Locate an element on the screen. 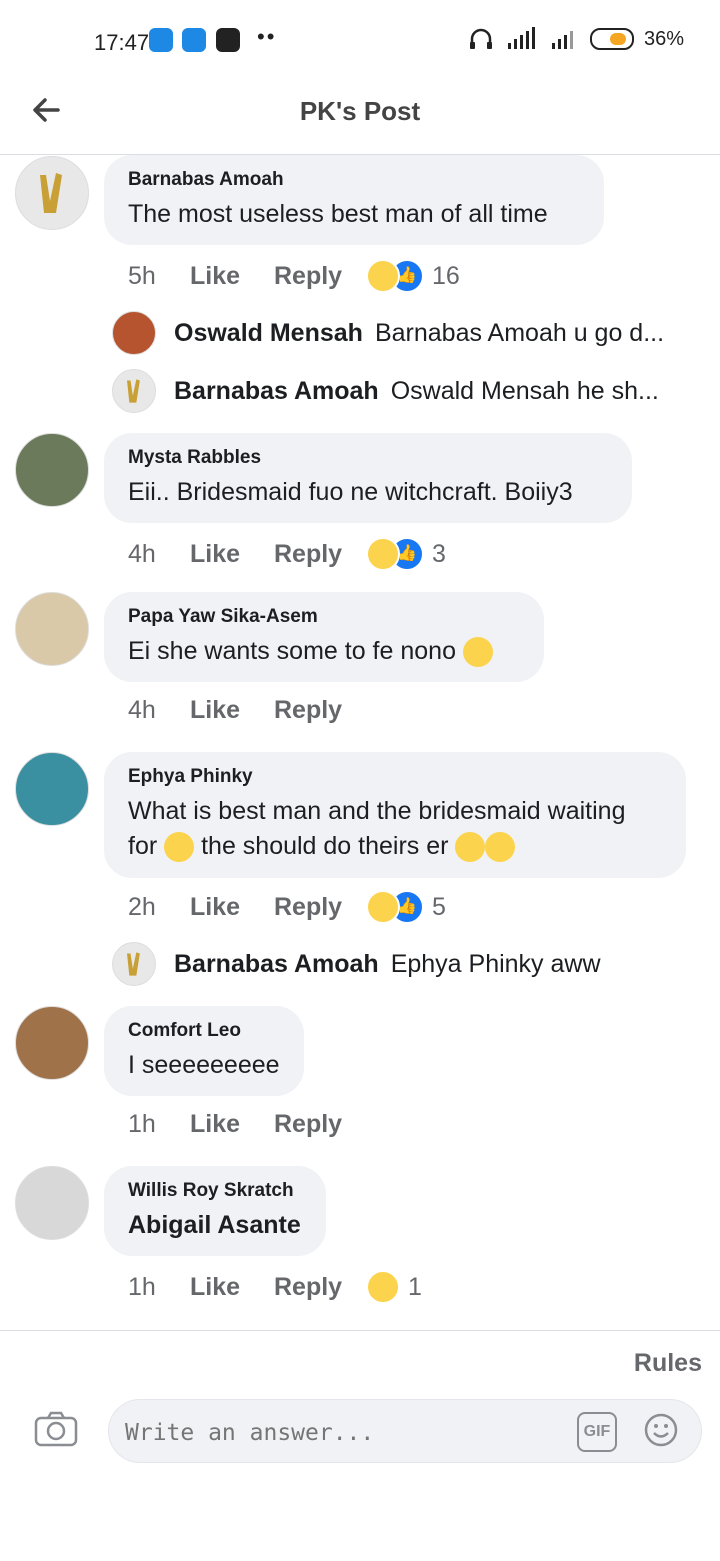 The height and width of the screenshot is (1561, 720). comment-author: Barnabas Amoah is located at coordinates (354, 180).